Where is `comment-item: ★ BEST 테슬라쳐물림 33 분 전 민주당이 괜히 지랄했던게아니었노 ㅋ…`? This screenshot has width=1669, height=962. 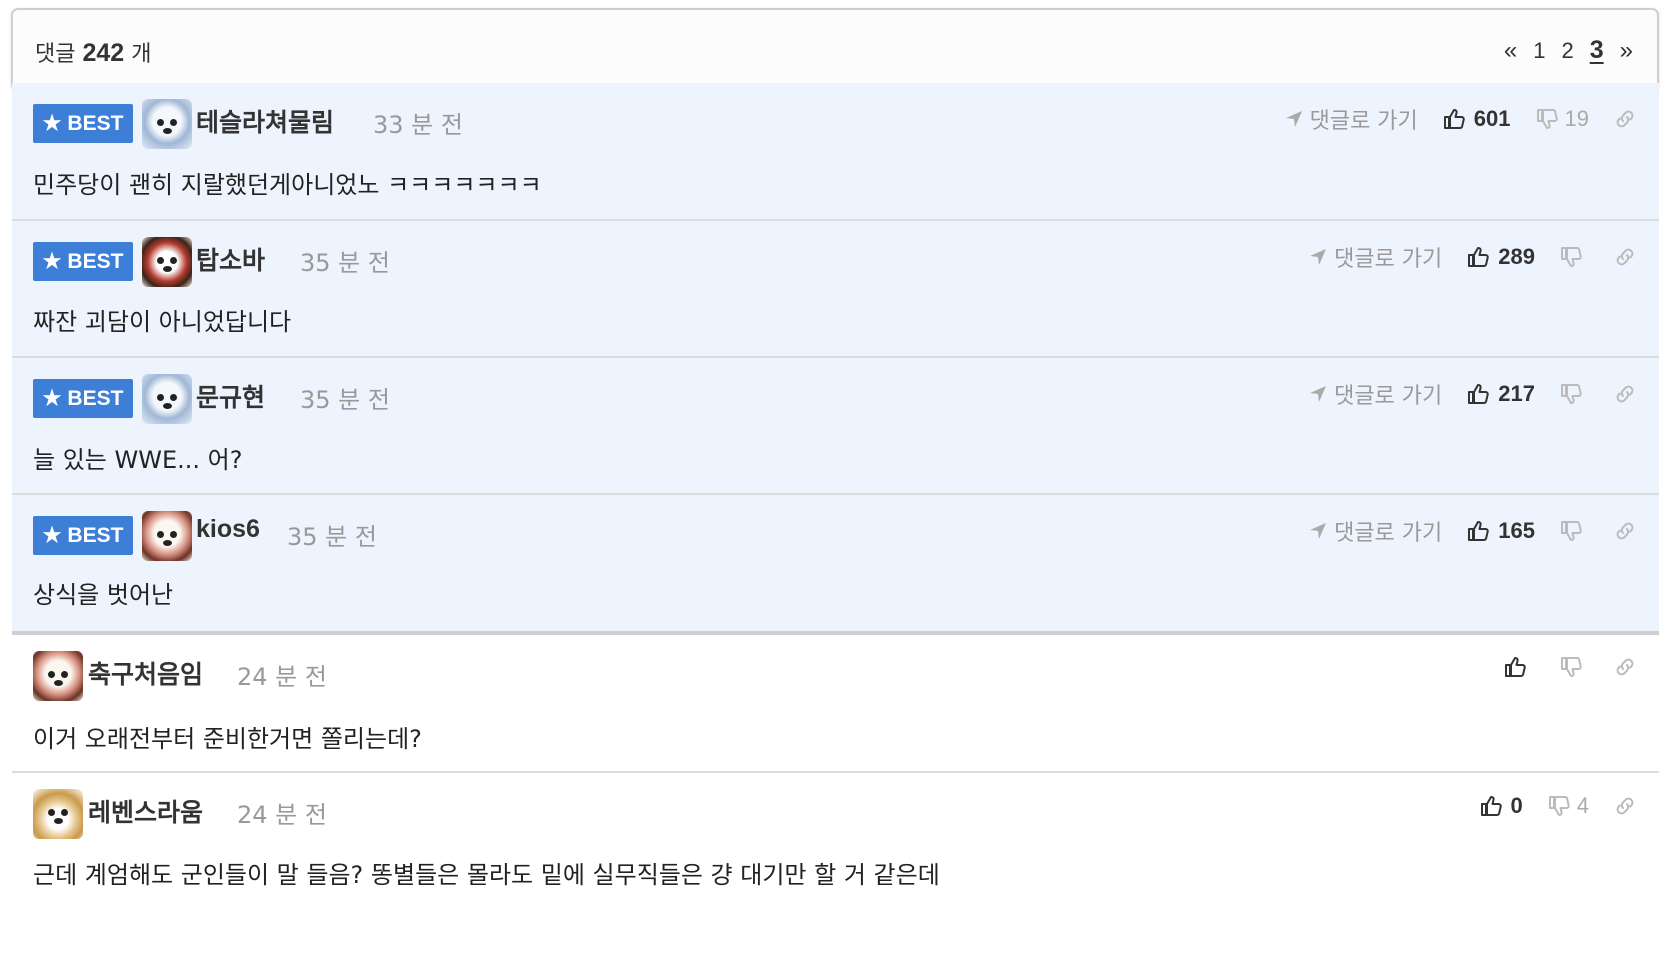 comment-item: ★ BEST 테슬라쳐물림 33 분 전 민주당이 괜히 지랄했던게아니었노 ㅋ… is located at coordinates (835, 152).